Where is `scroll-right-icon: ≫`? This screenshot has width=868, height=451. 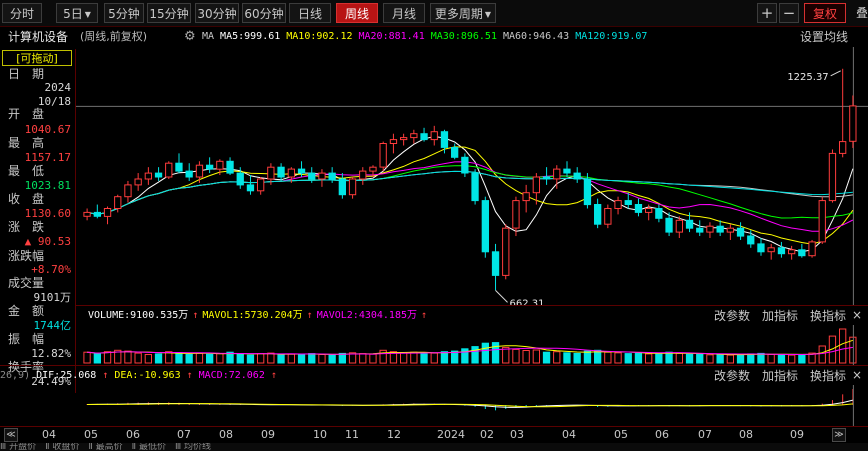
scroll-right-icon: ≫ is located at coordinates (839, 435).